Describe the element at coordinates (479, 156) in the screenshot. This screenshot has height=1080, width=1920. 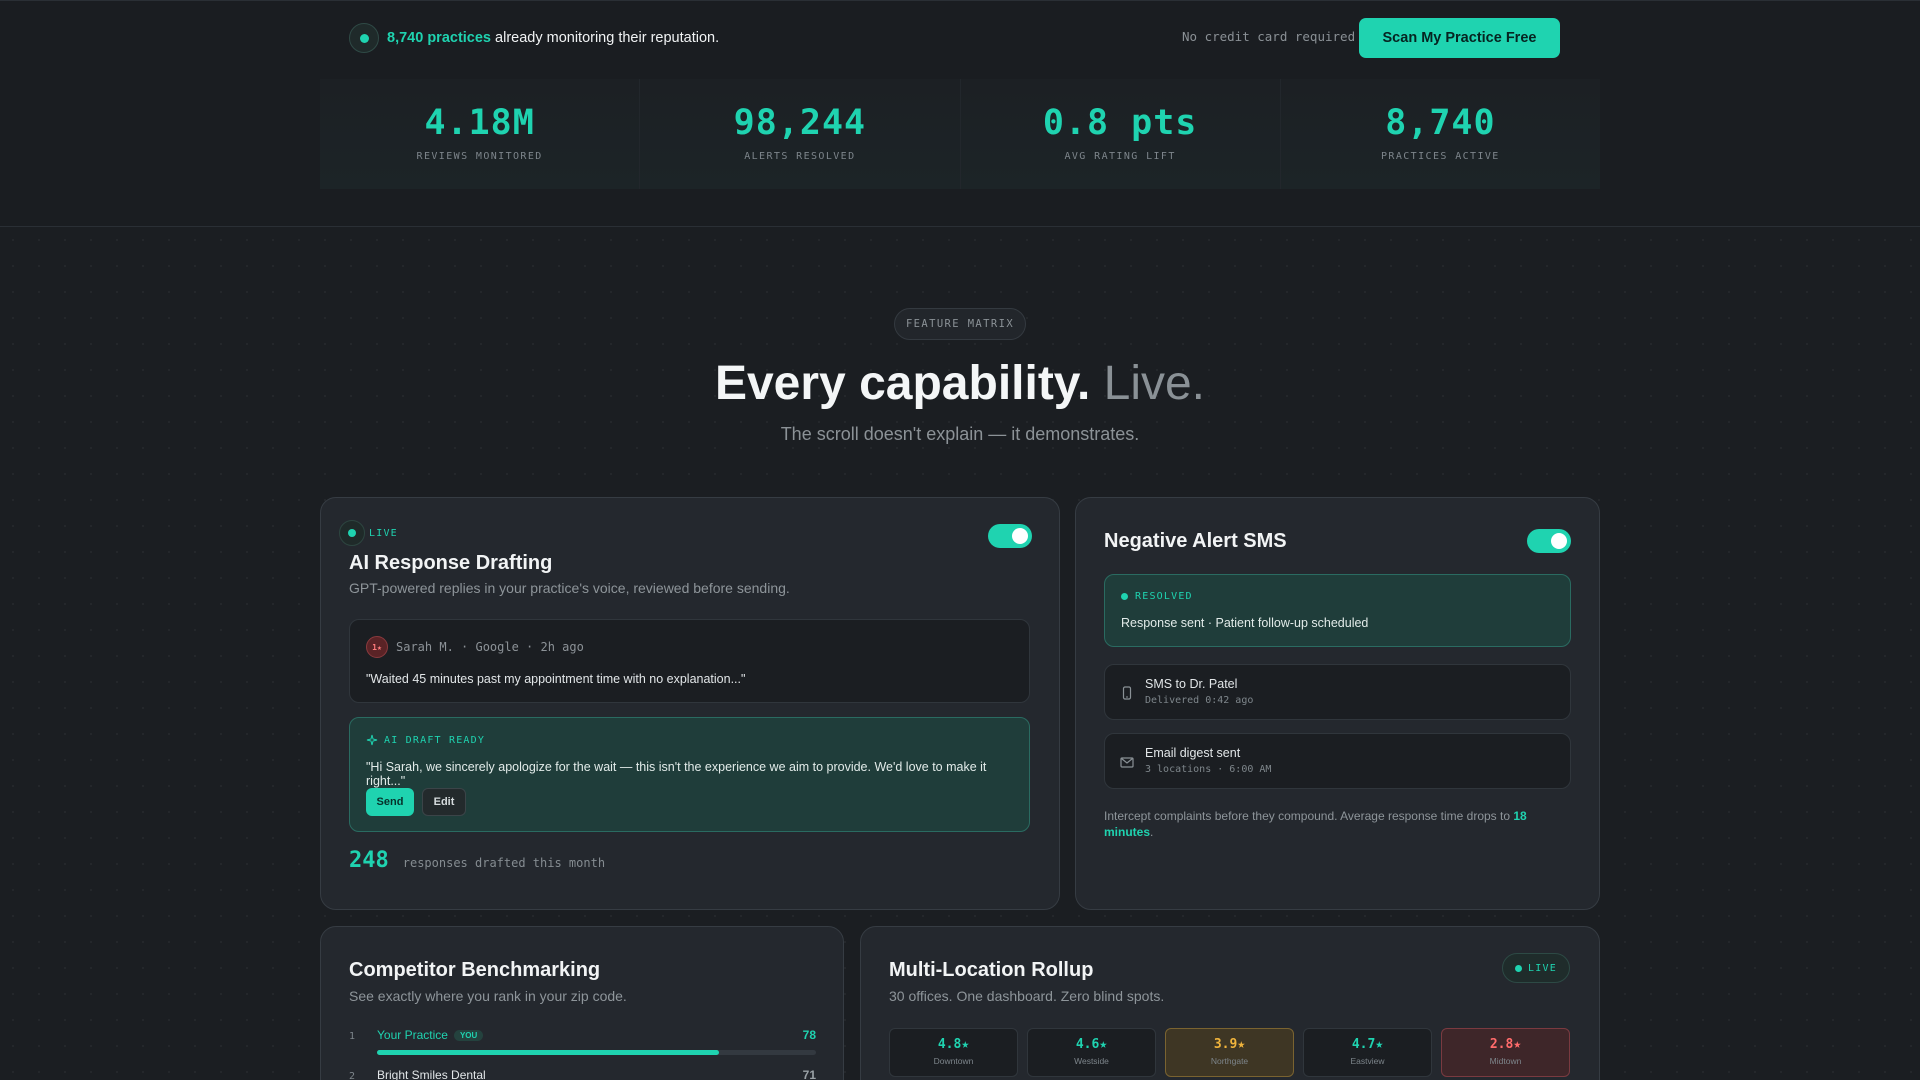
I see `stat-label: REVIEWS MONITORED` at that location.